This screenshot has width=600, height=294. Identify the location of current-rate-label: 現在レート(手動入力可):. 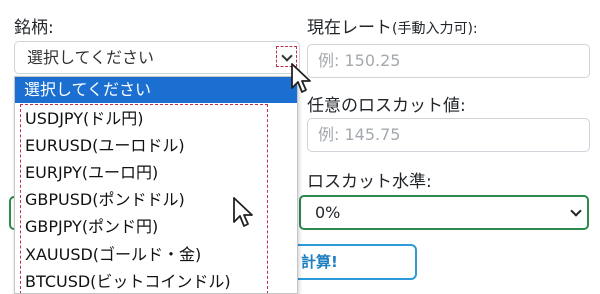
(392, 25).